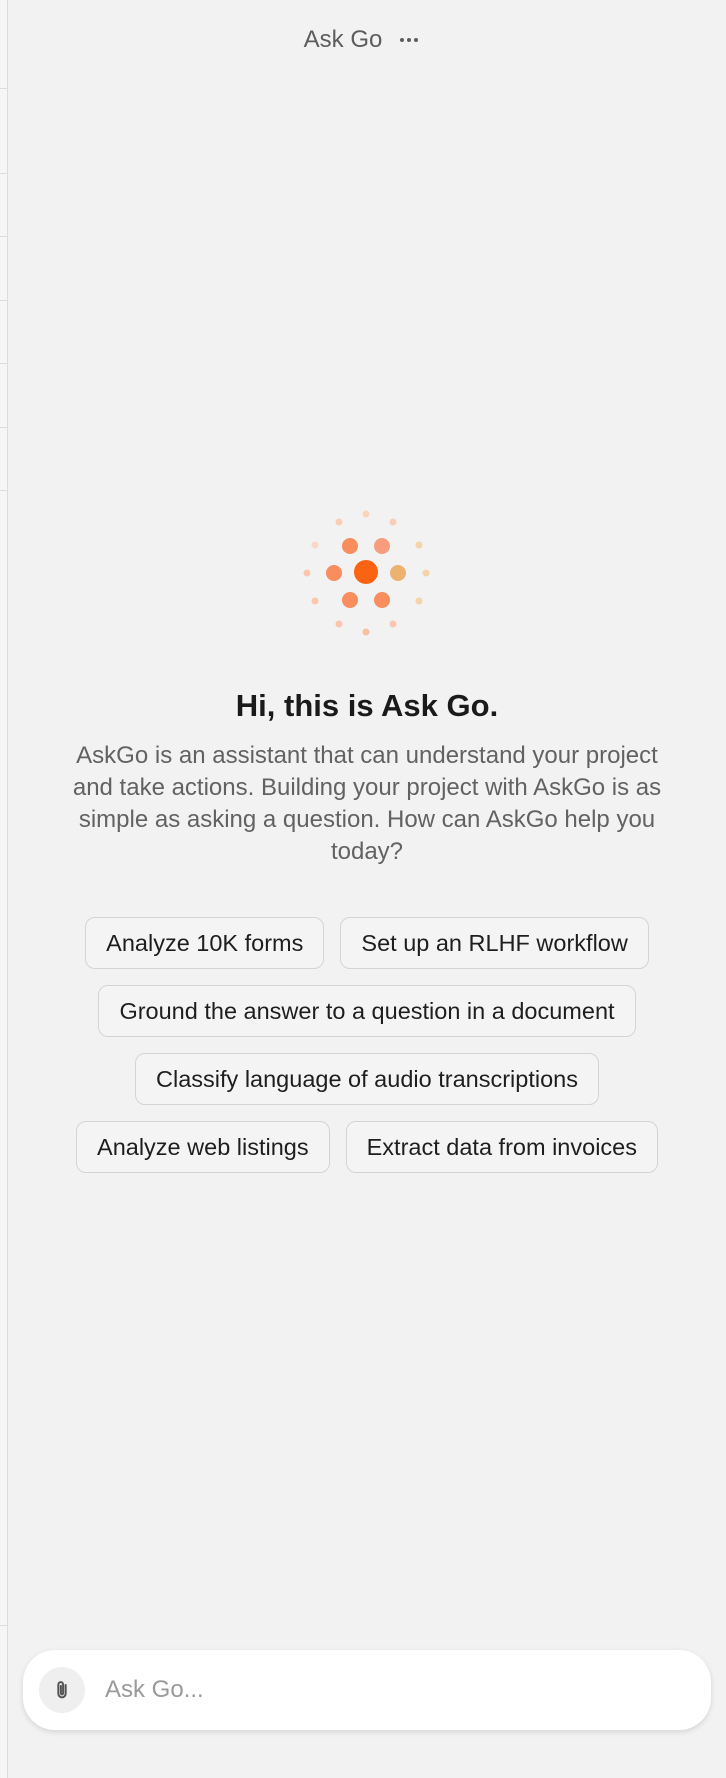 This screenshot has width=726, height=1778. Describe the element at coordinates (494, 943) in the screenshot. I see `suggestion-chip: Set up an RLHF workflow` at that location.